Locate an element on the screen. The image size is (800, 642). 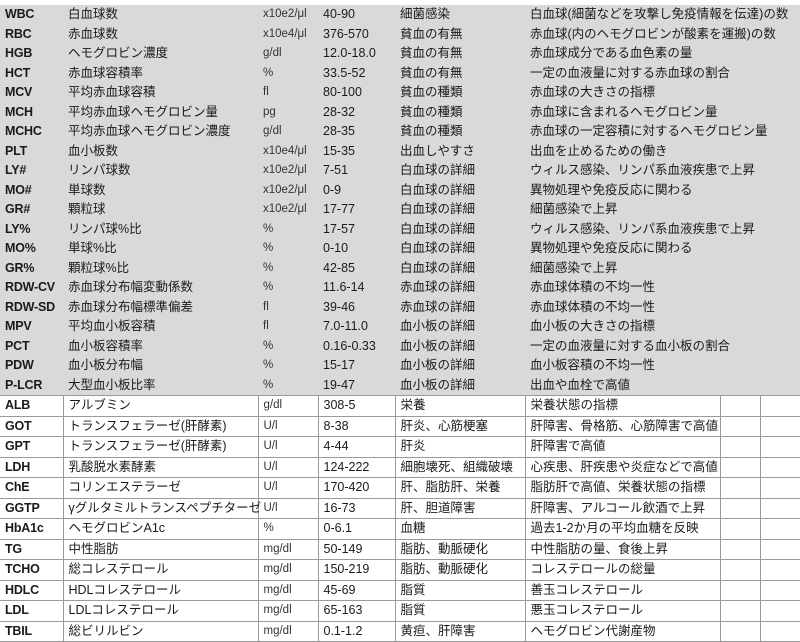
table-row: LDL LDLコレステロール mg/dl 65-163 脂質 悪玉コレステロール is located at coordinates (400, 611).